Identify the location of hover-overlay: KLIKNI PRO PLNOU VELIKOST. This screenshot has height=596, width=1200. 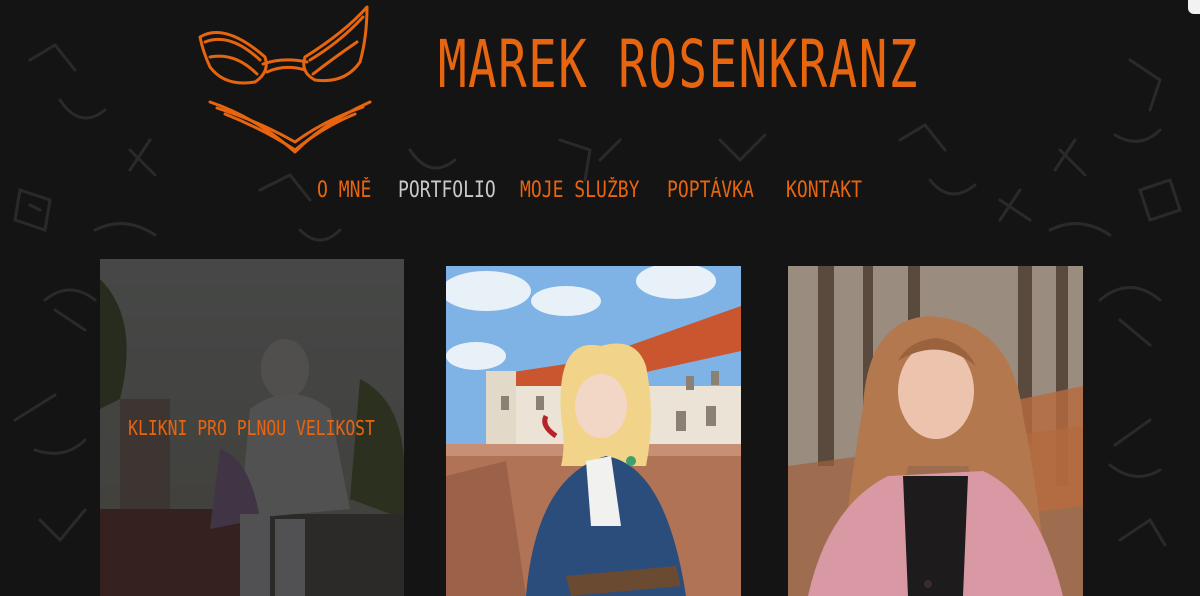
(252, 427).